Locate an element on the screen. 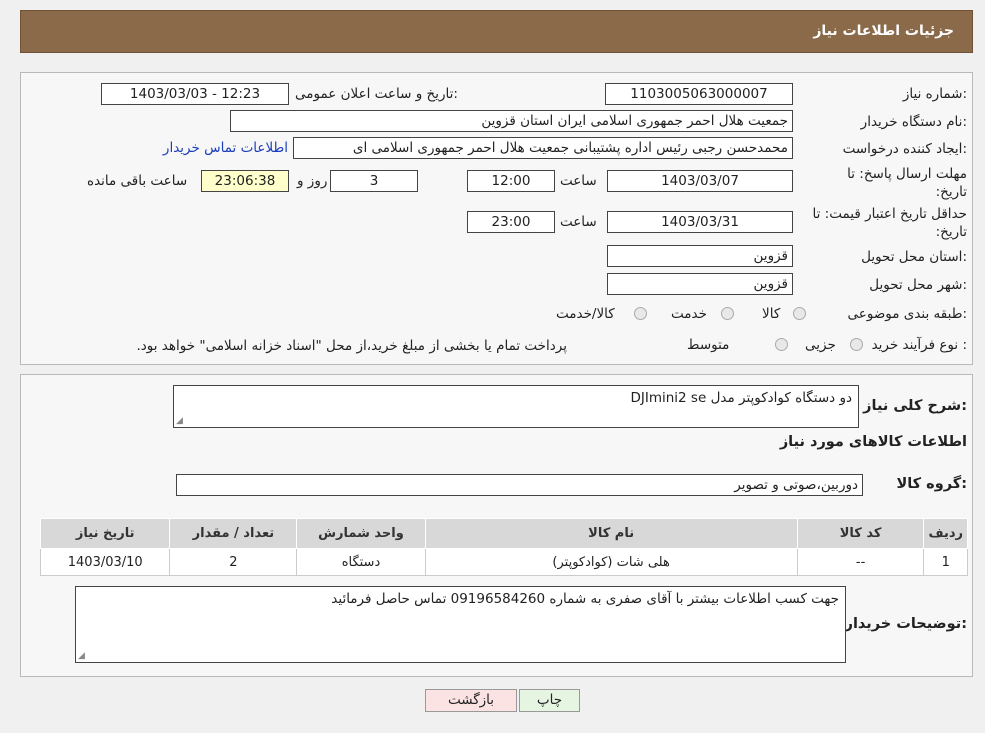  remaining-time-field: 23:06:38 is located at coordinates (245, 181).